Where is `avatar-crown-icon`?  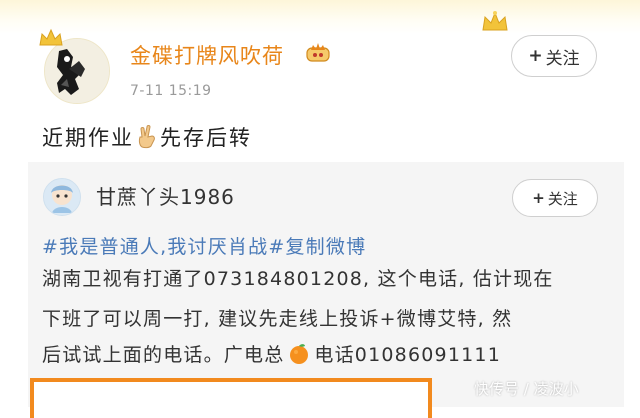
avatar-crown-icon is located at coordinates (51, 38).